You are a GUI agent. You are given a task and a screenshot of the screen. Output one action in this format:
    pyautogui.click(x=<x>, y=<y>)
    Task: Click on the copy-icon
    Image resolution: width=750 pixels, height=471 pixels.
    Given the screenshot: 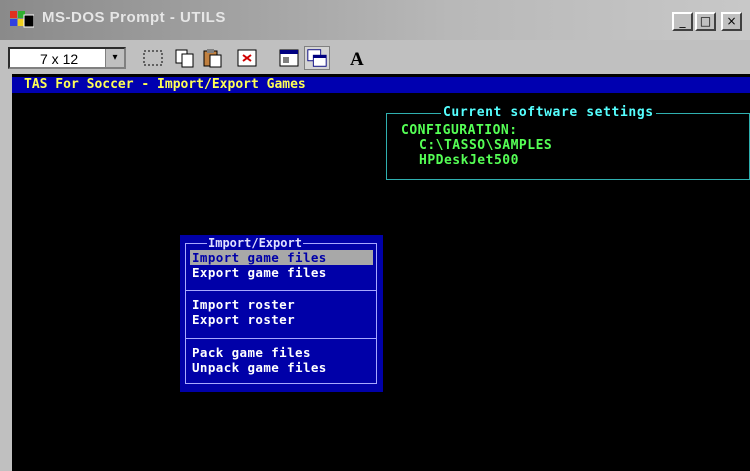 What is the action you would take?
    pyautogui.click(x=184, y=58)
    